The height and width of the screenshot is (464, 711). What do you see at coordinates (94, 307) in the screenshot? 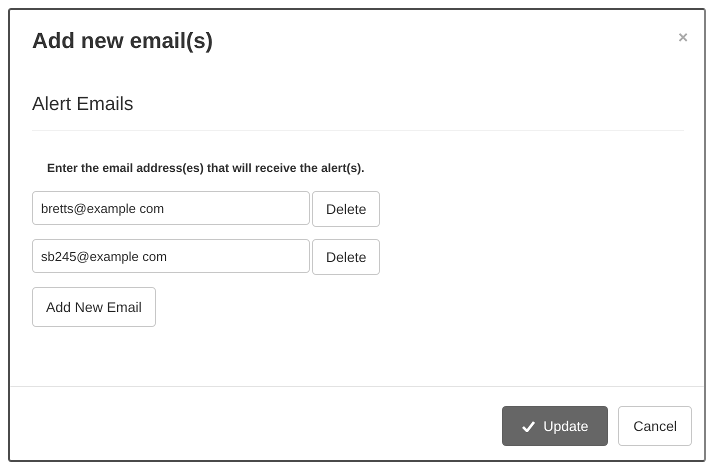
I see `add-email-button: Add New Email` at bounding box center [94, 307].